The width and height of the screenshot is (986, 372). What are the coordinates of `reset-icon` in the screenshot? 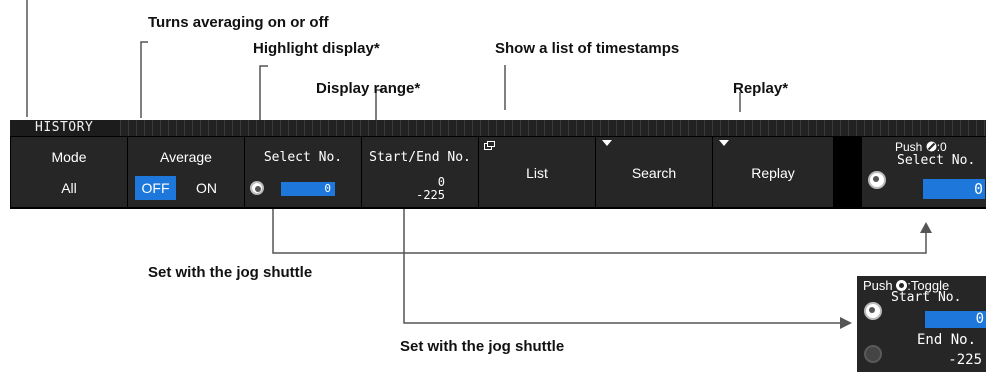 It's located at (931, 146).